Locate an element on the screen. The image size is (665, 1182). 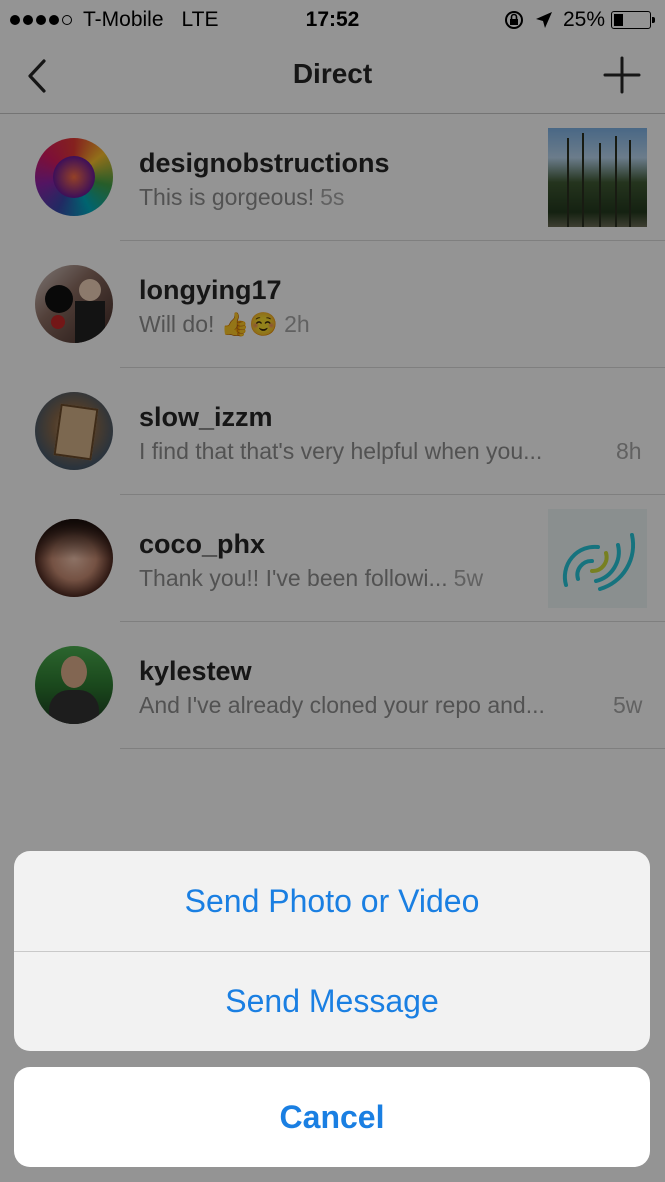
send-photo-or-video-button: Send Photo or Video is located at coordinates (332, 901).